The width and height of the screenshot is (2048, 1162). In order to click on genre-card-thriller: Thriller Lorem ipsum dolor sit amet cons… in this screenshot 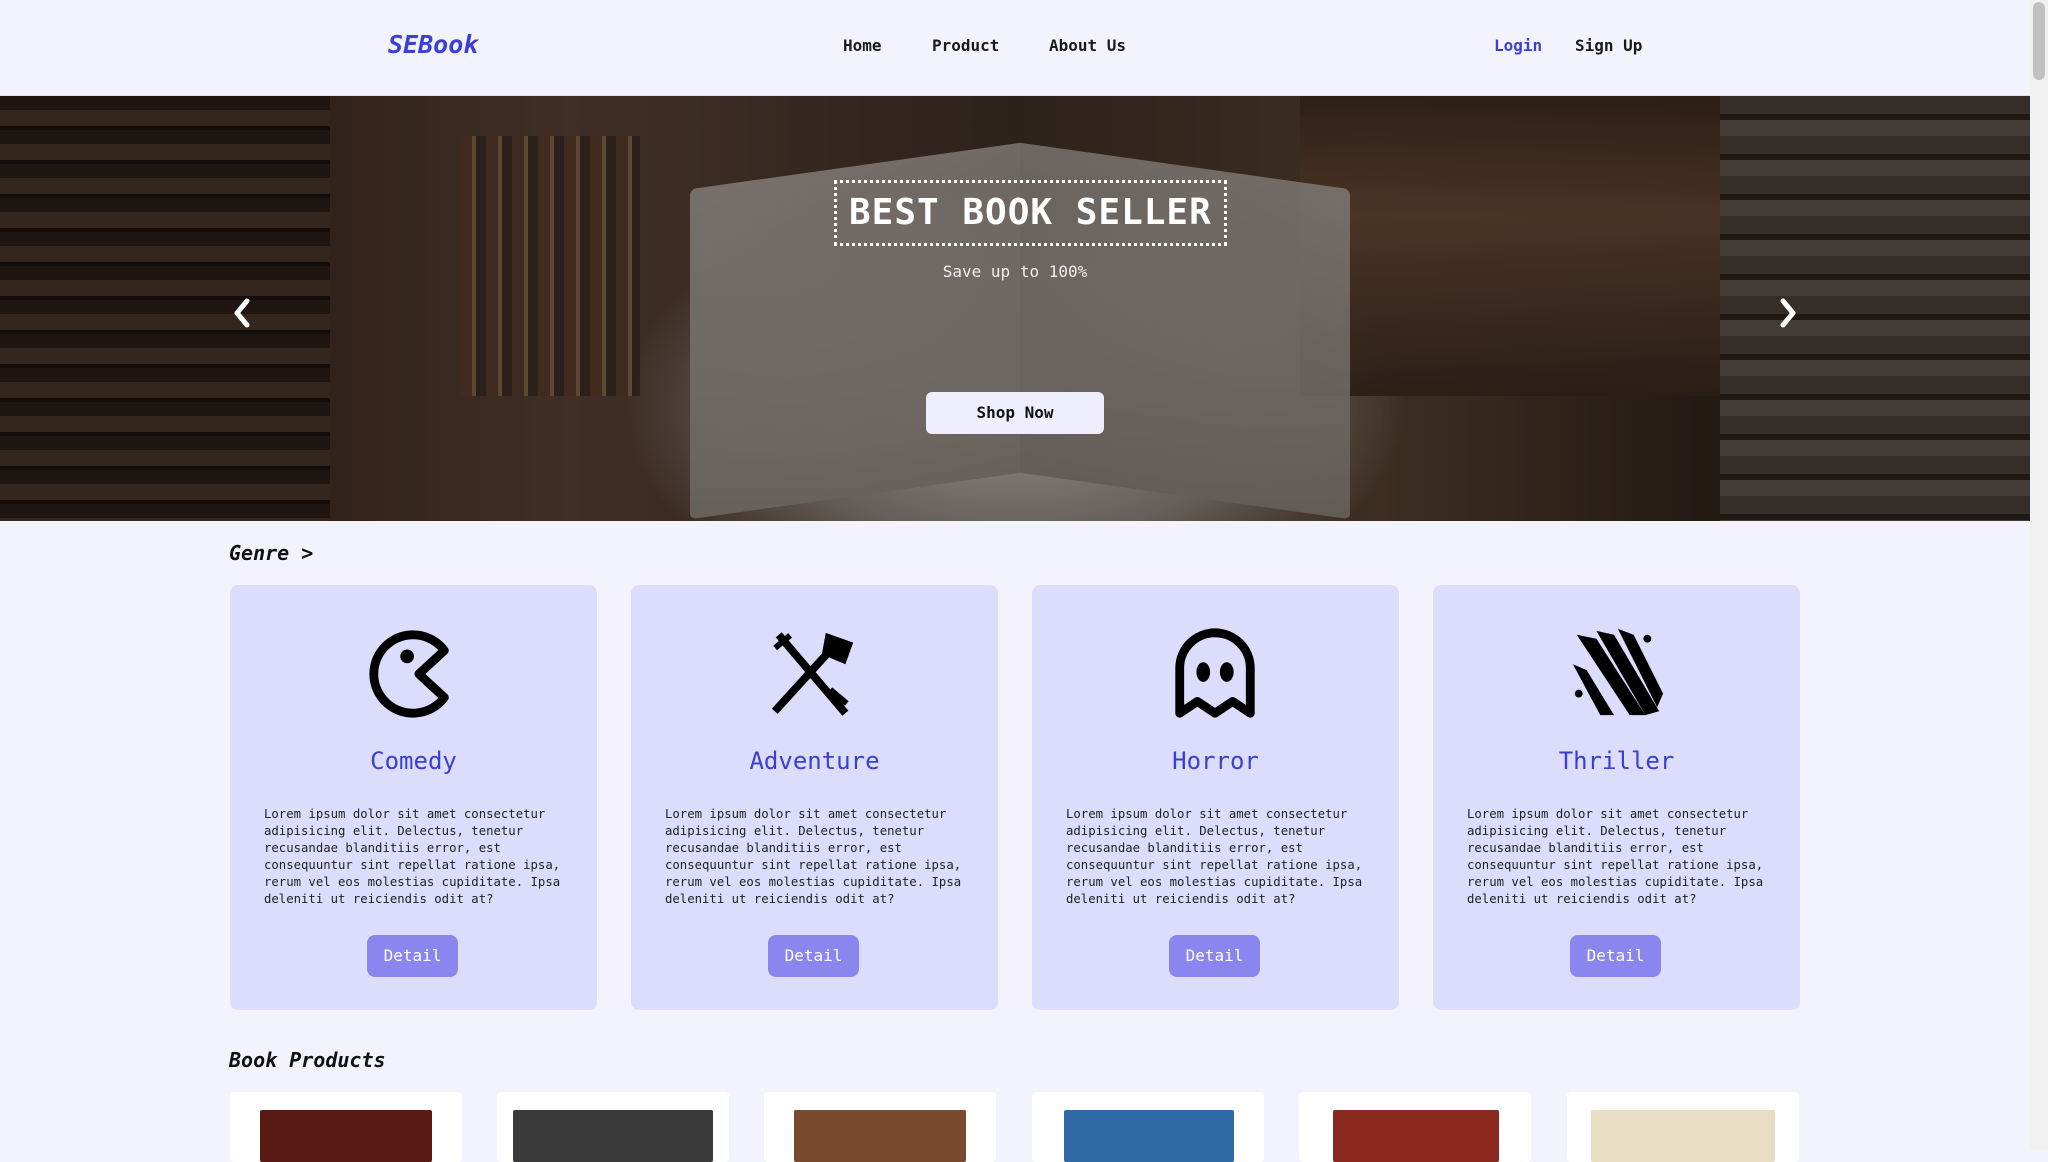, I will do `click(1616, 797)`.